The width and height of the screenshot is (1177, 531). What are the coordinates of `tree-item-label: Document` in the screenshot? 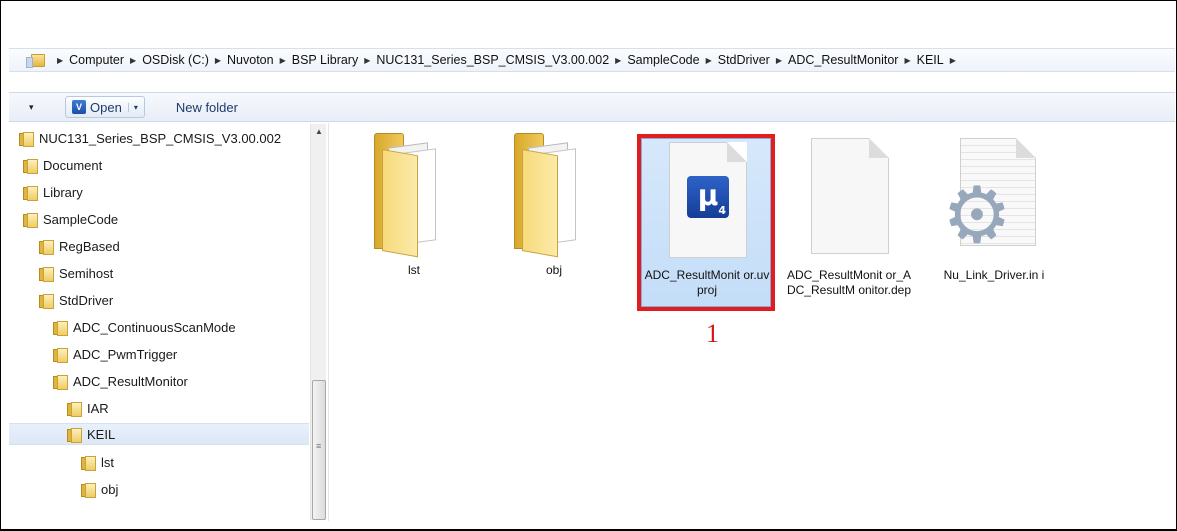 It's located at (73, 165).